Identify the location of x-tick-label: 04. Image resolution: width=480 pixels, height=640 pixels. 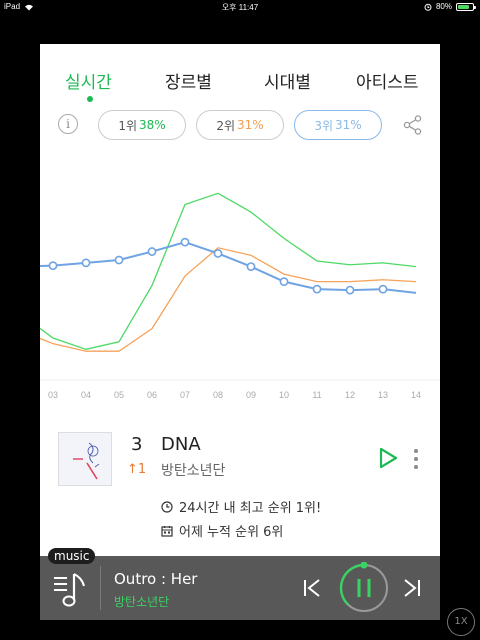
(86, 395).